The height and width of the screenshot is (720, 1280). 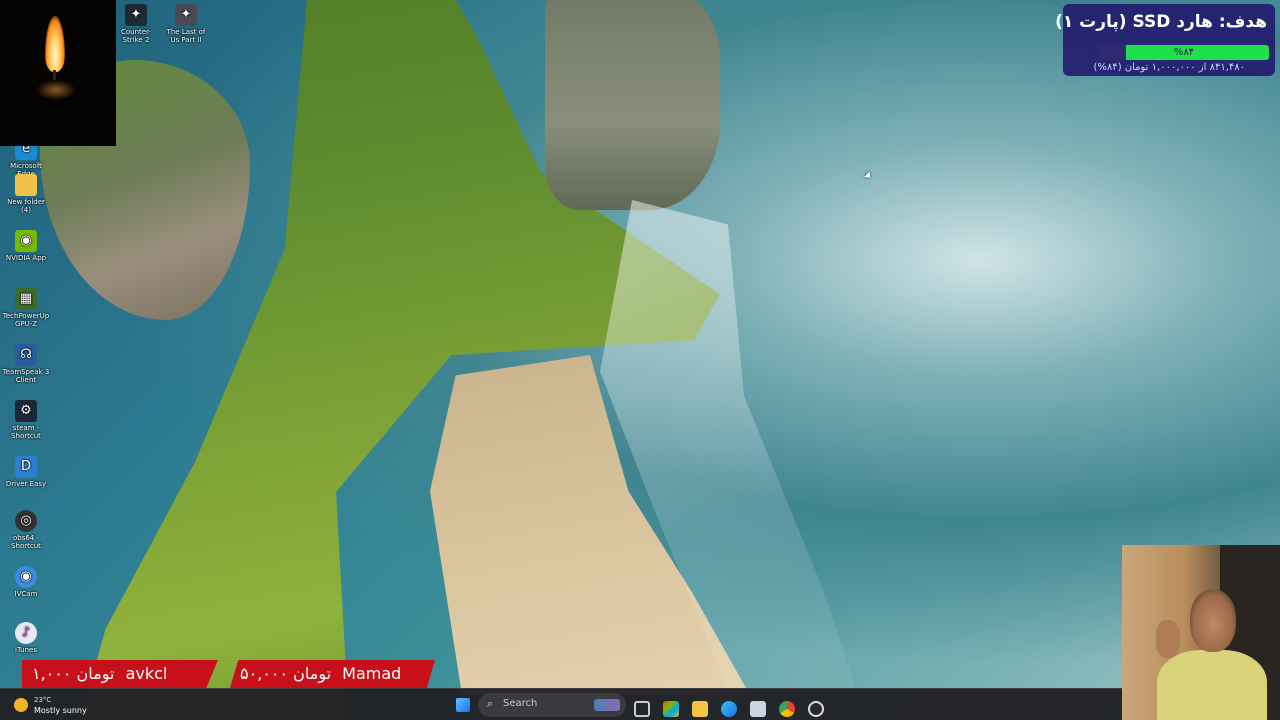 What do you see at coordinates (60, 710) in the screenshot?
I see `weather-condition: Mostly sunny` at bounding box center [60, 710].